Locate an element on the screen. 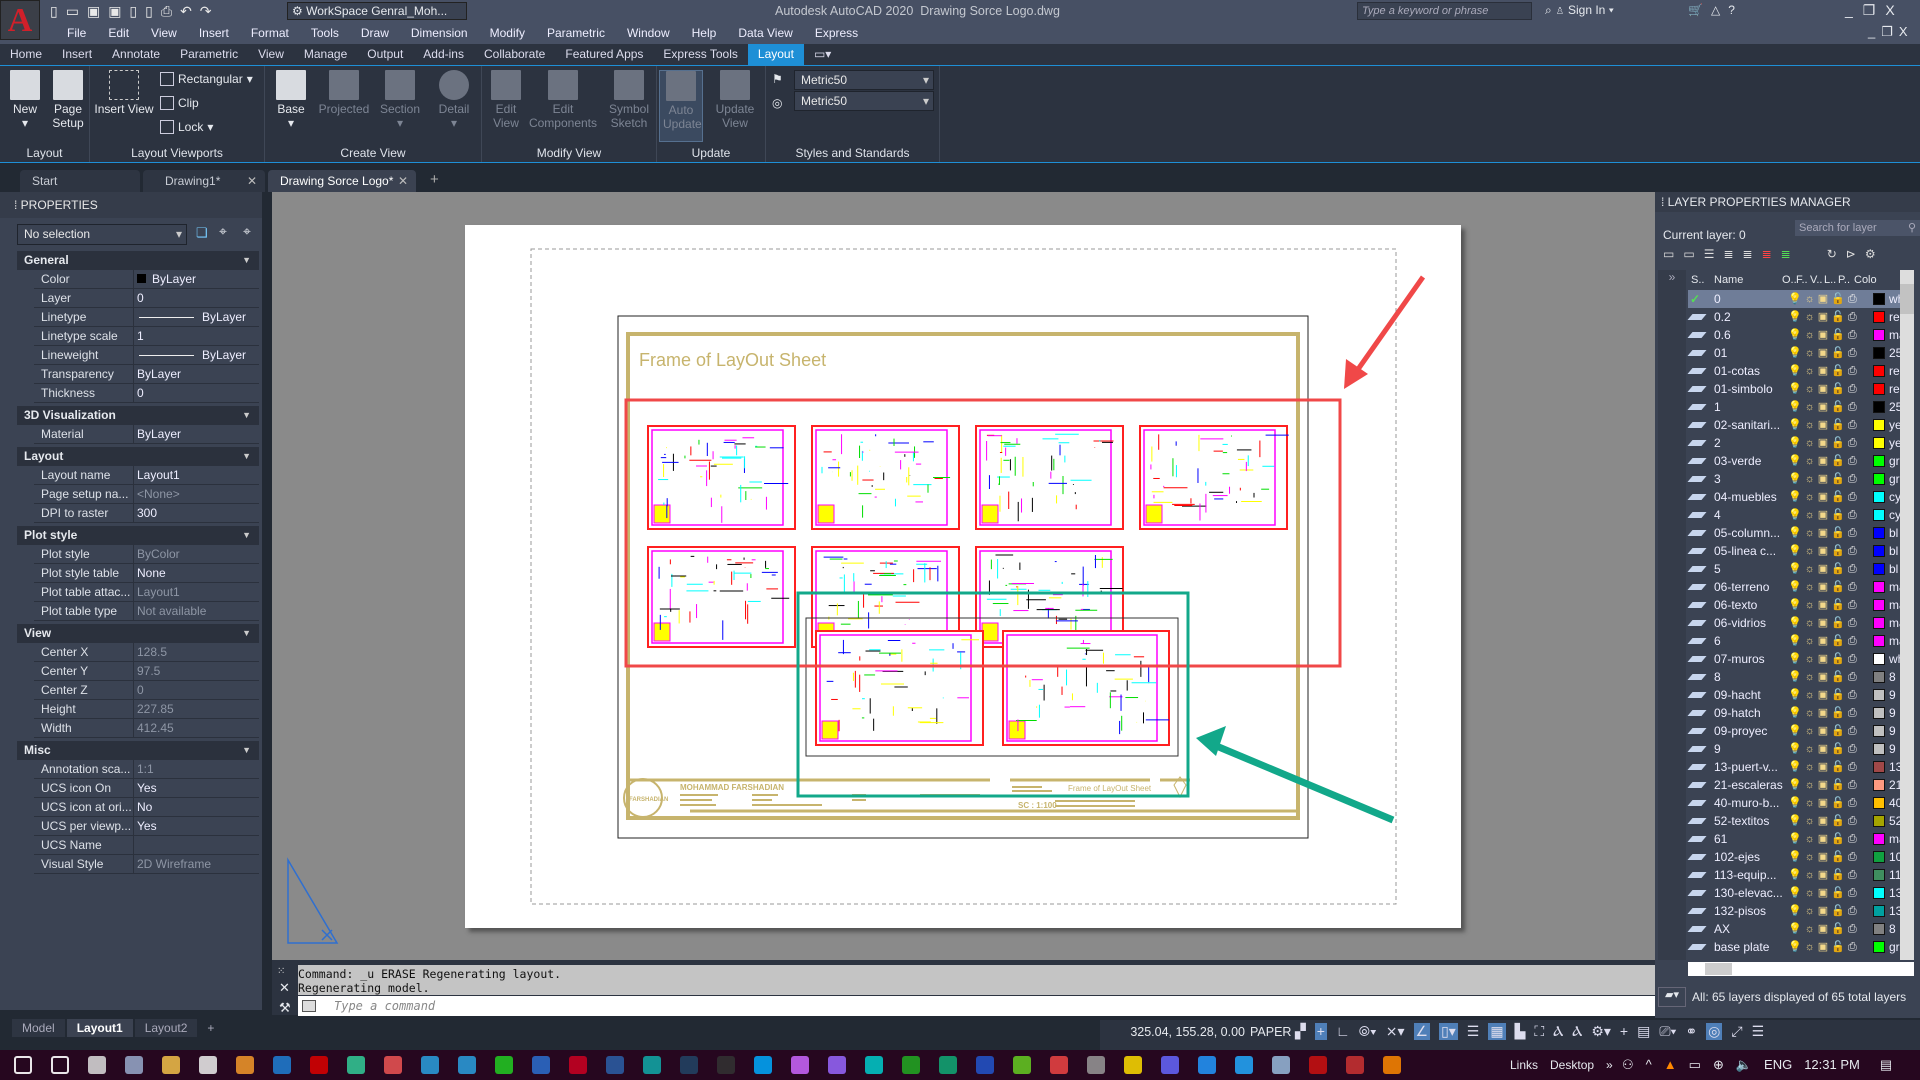  layer-row: 02-sanitari... 💡☼▣🔓⎙ ye is located at coordinates (1793, 425).